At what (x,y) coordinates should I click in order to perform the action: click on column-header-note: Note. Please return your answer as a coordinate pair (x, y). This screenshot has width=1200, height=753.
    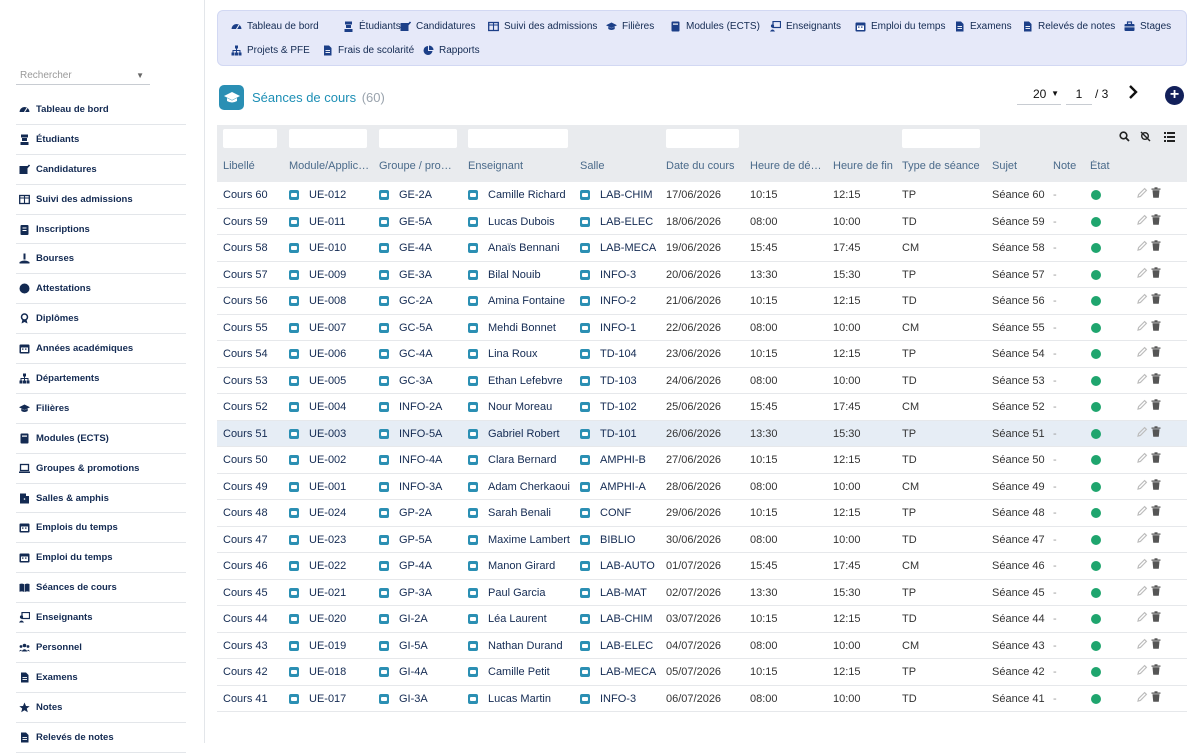
    Looking at the image, I should click on (1064, 166).